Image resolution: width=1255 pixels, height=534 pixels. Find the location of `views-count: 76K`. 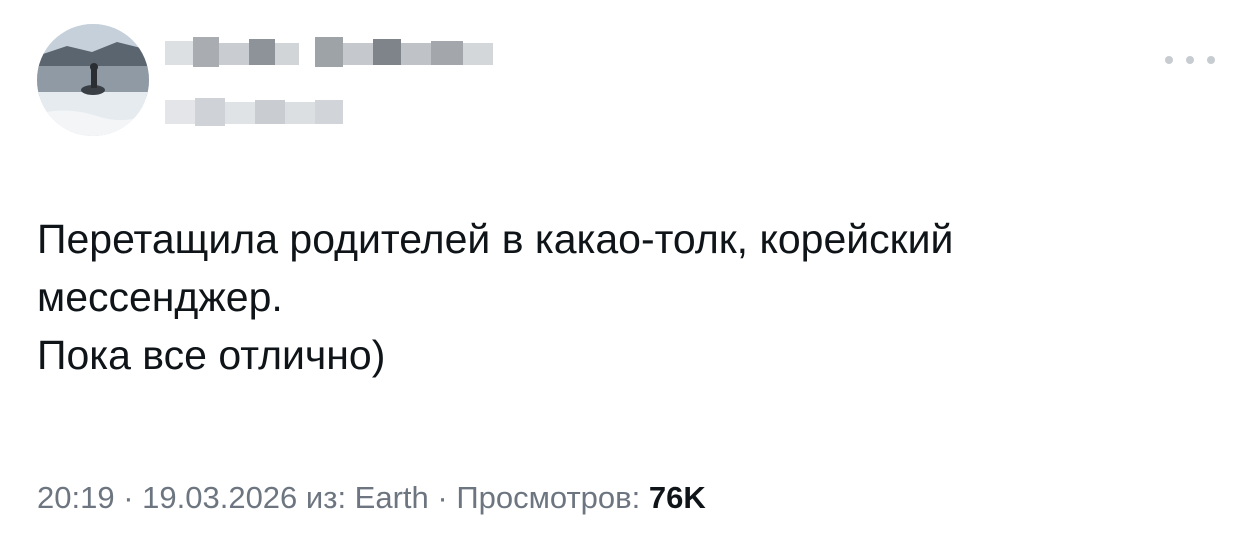

views-count: 76K is located at coordinates (677, 497).